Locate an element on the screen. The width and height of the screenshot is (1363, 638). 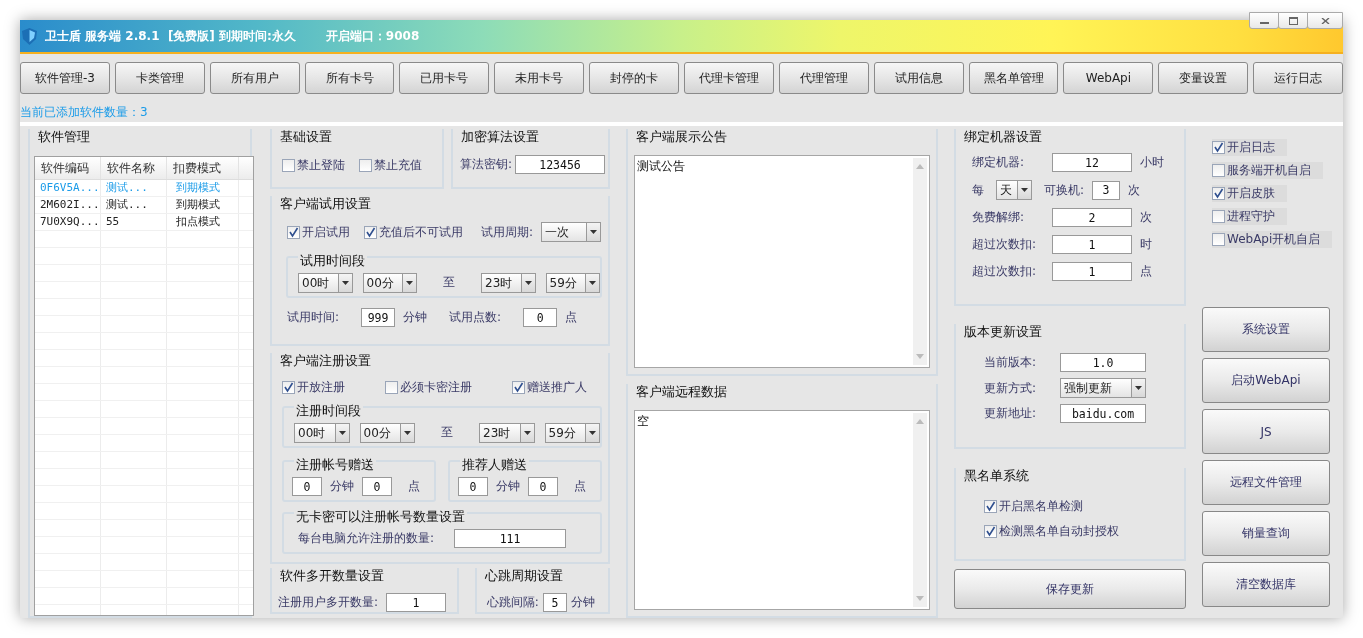
column-header: 扣费模式 is located at coordinates (203, 168).